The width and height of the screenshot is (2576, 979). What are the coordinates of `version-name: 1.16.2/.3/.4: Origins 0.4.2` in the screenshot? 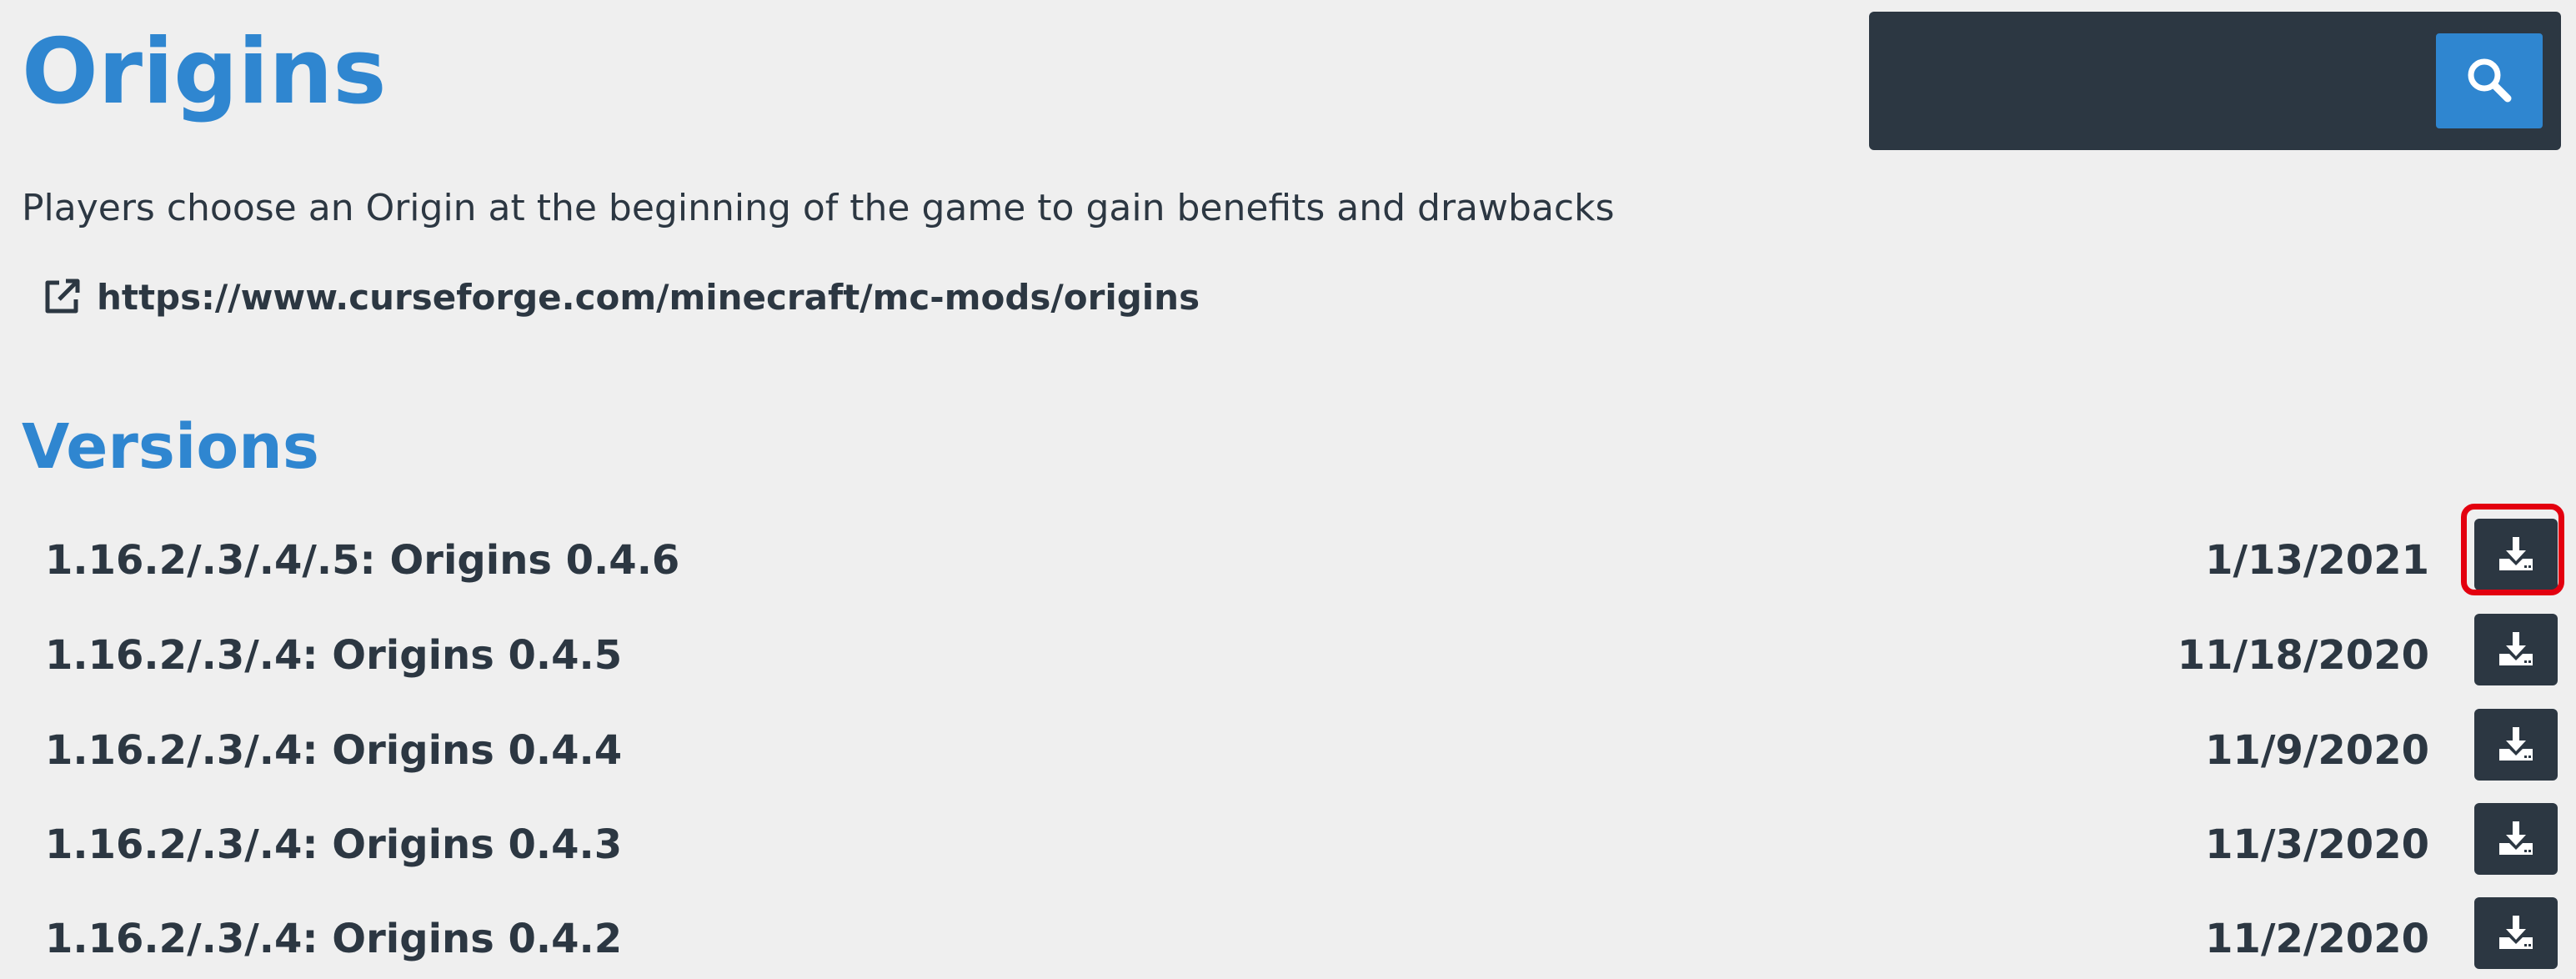 It's located at (334, 939).